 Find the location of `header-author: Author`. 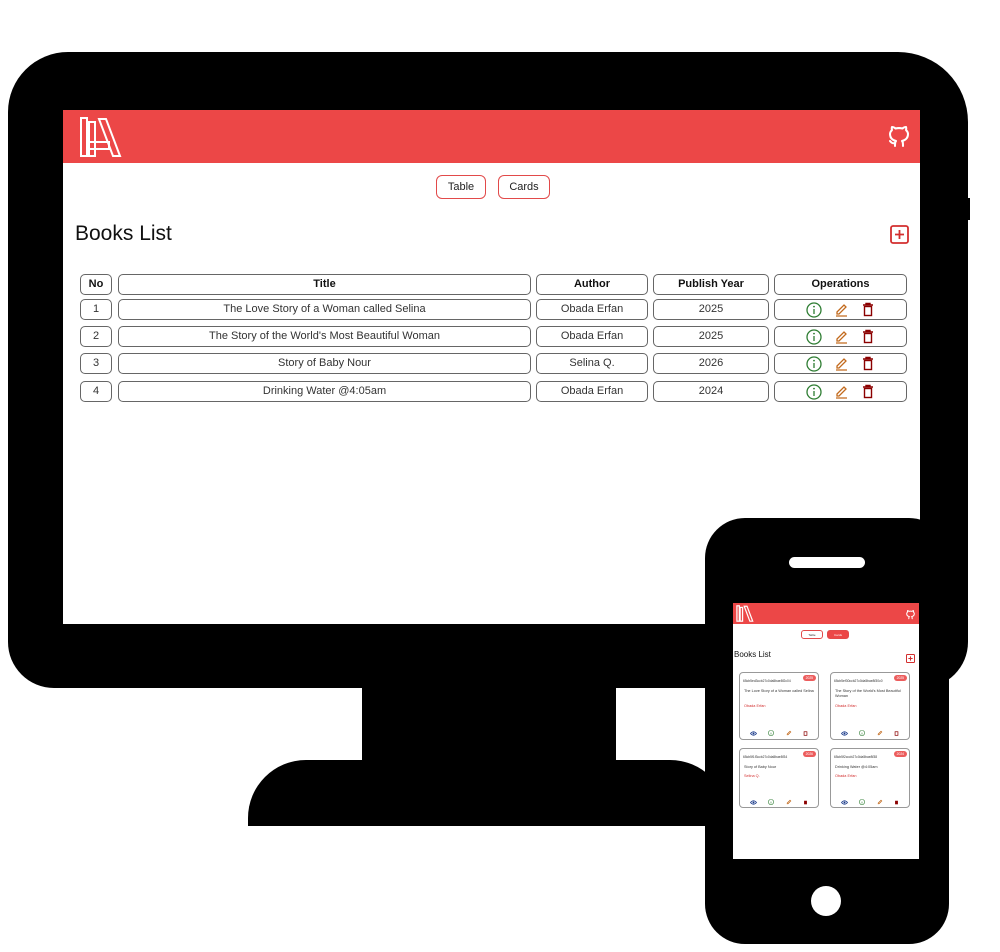

header-author: Author is located at coordinates (592, 284).